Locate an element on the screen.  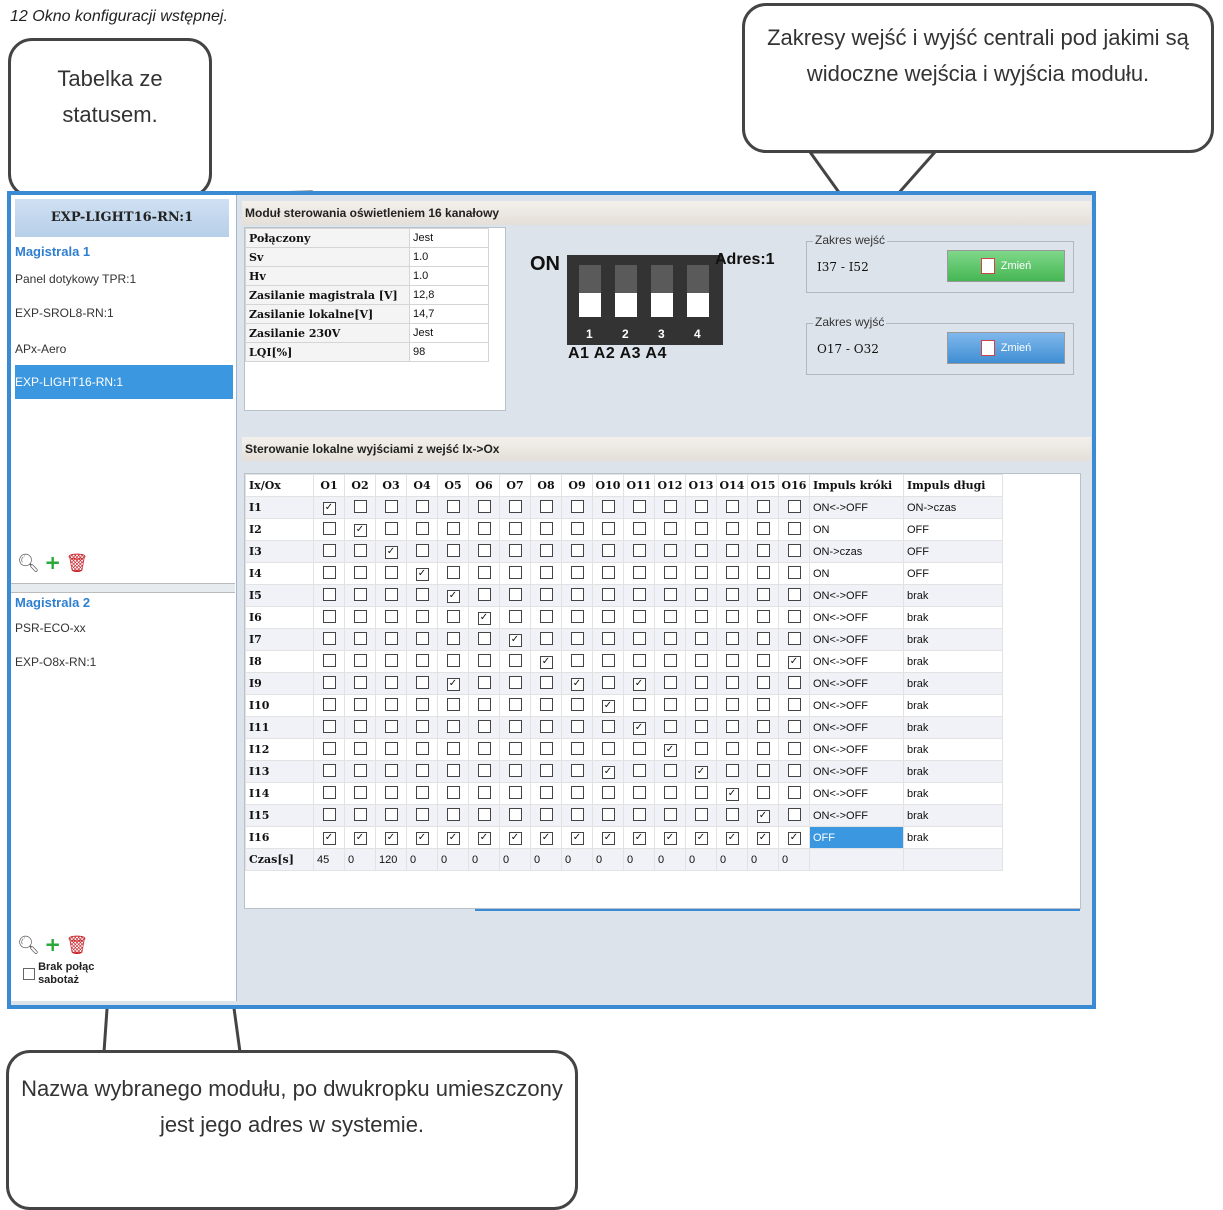
sabotage-checkbox is located at coordinates (29, 974).